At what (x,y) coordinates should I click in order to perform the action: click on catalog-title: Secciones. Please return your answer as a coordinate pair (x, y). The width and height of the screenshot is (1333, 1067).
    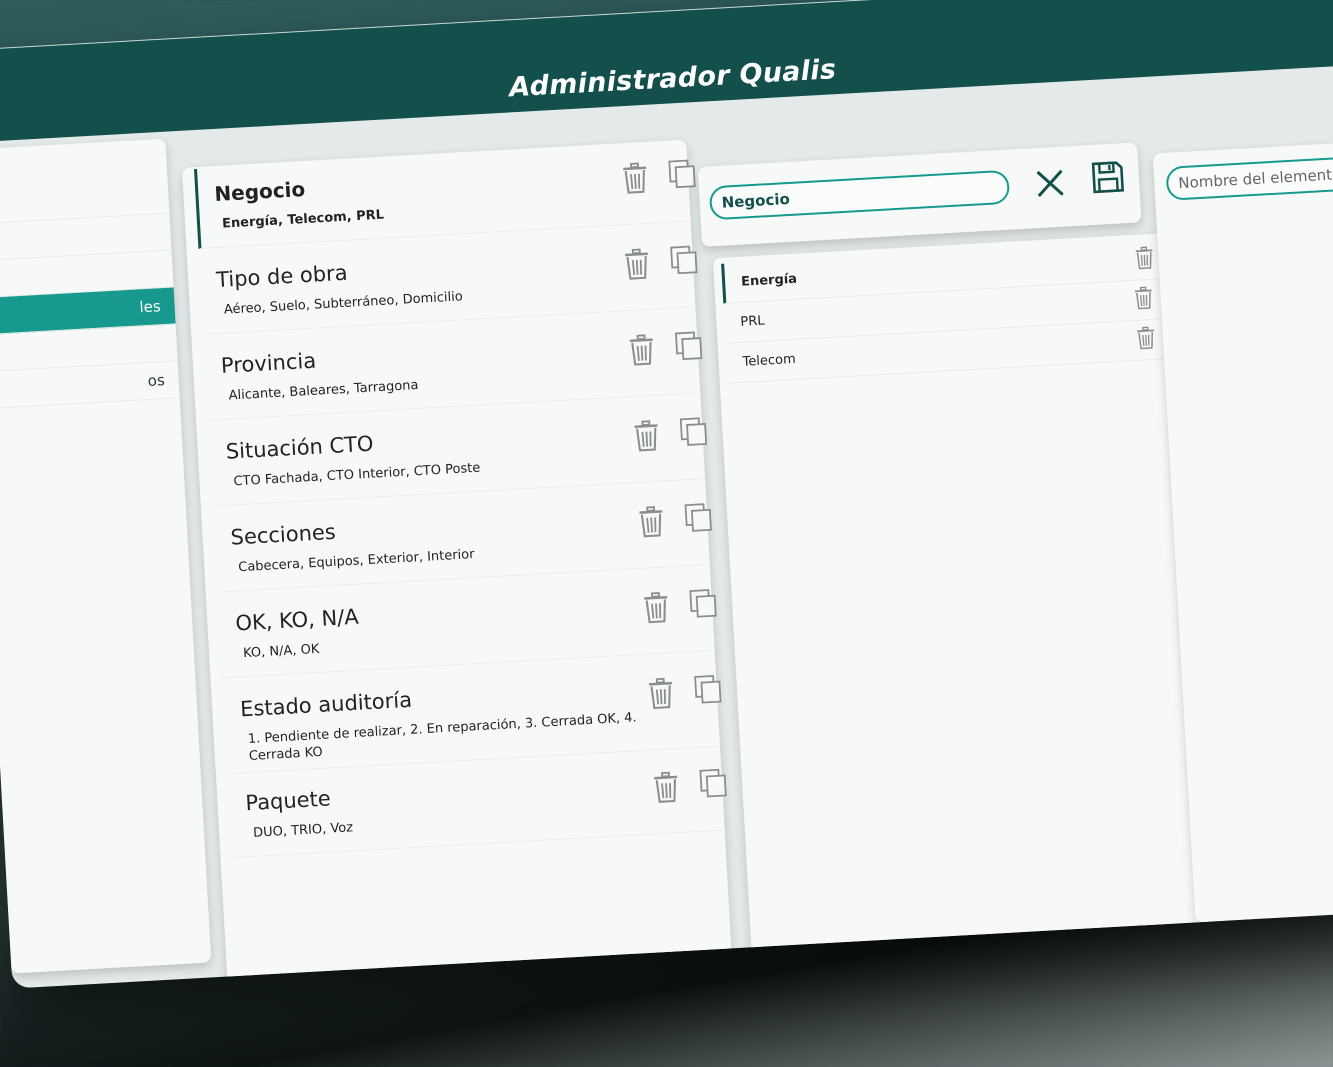
    Looking at the image, I should click on (283, 534).